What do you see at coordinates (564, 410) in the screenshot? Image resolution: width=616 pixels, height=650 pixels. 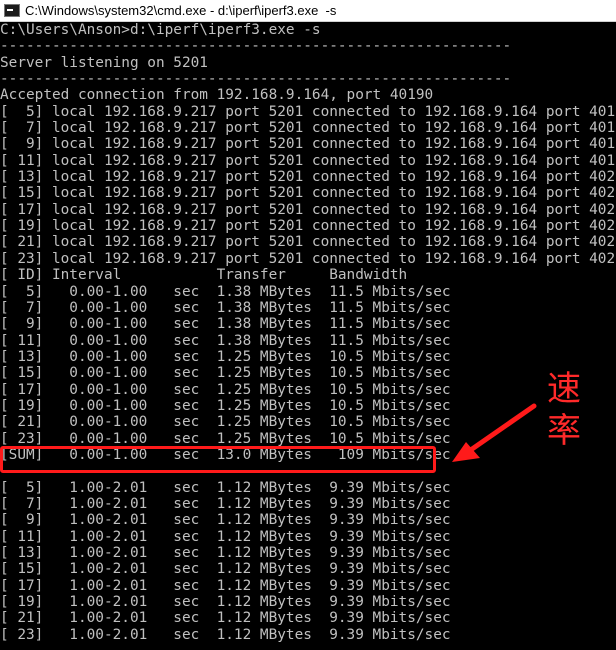 I see `rate-annotation: 速率` at bounding box center [564, 410].